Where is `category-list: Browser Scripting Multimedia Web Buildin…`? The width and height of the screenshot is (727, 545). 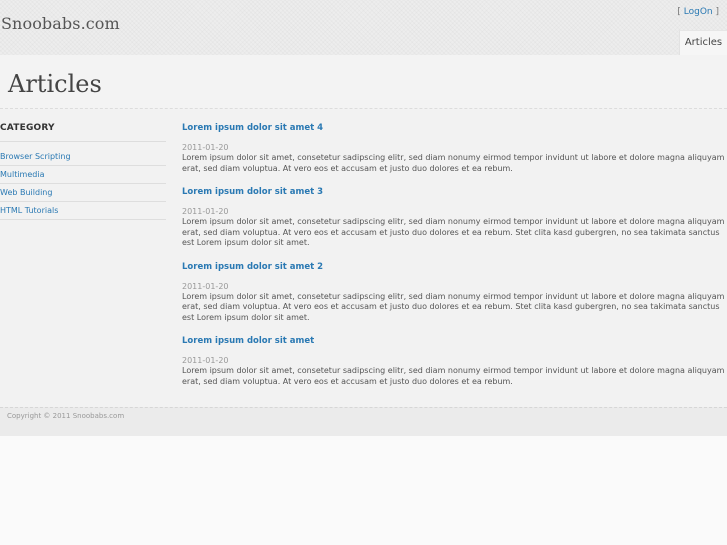
category-list: Browser Scripting Multimedia Web Buildin… is located at coordinates (83, 184).